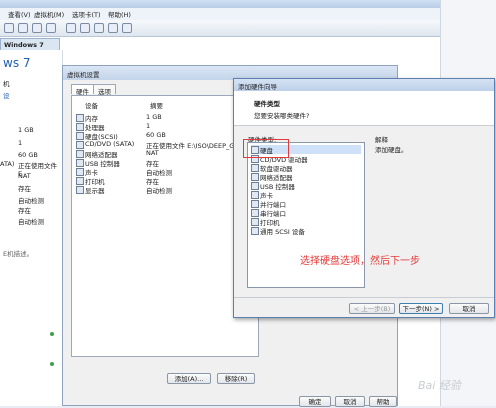 This screenshot has height=408, width=496. Describe the element at coordinates (51, 28) in the screenshot. I see `manage-icon` at that location.